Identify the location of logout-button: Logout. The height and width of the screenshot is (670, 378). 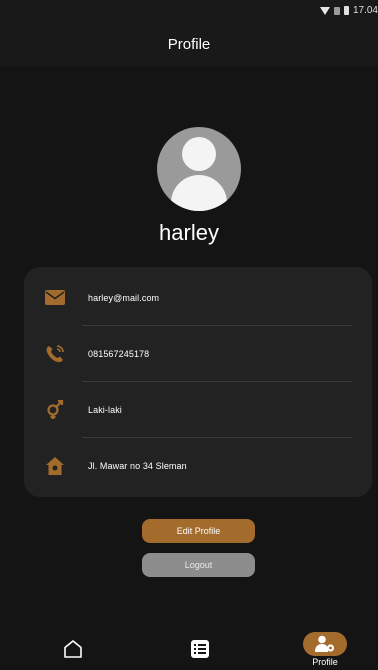
(198, 565).